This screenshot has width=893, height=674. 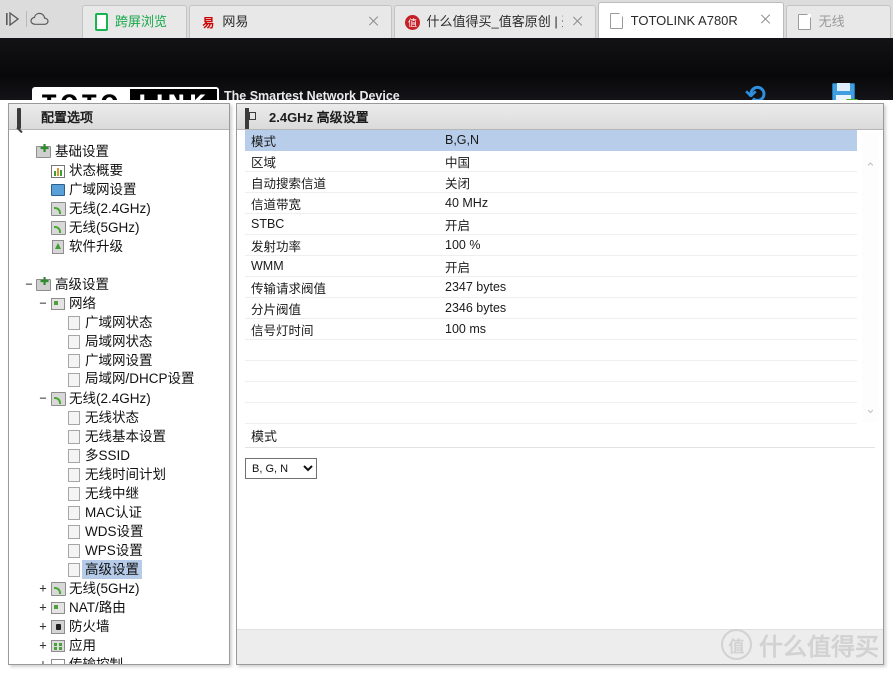 I want to click on table-row: 信道带宽 40 MHz, so click(x=551, y=203).